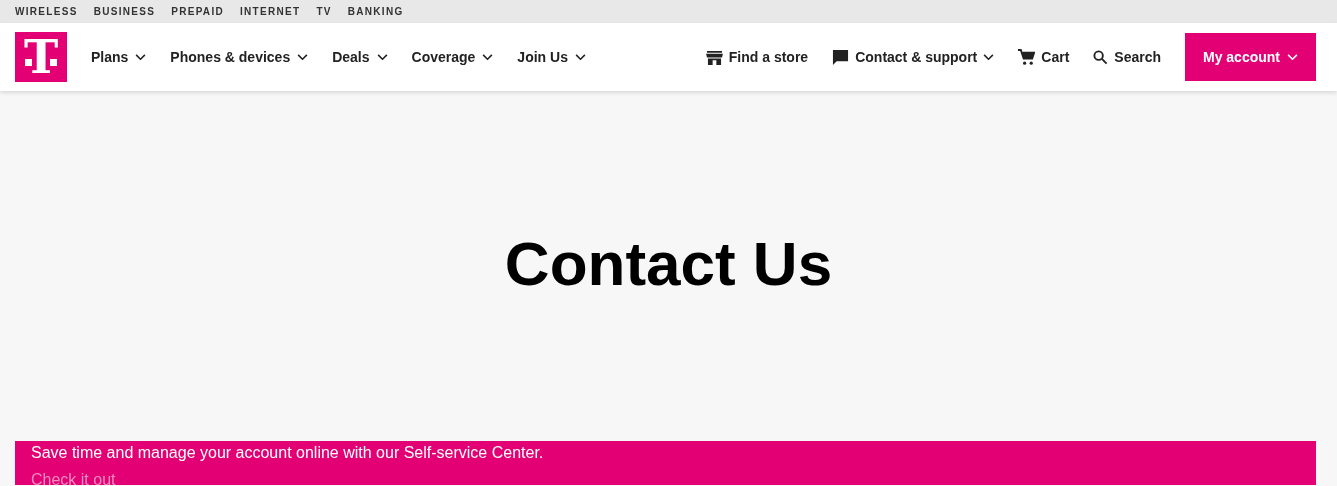  I want to click on top-link: BANKING, so click(375, 11).